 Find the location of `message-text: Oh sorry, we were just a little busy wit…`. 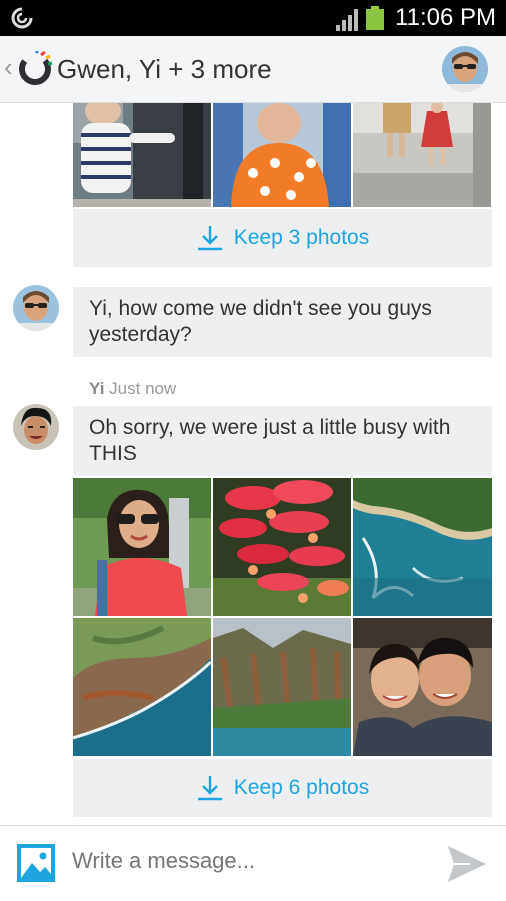

message-text: Oh sorry, we were just a little busy wit… is located at coordinates (270, 440).